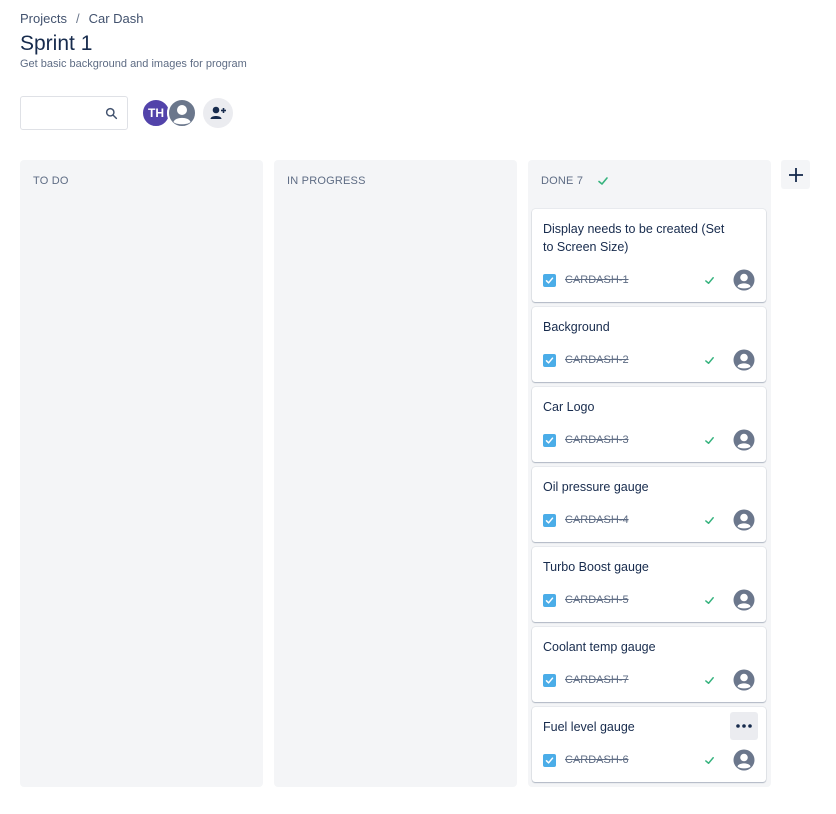 This screenshot has width=836, height=814. I want to click on search-input, so click(67, 113).